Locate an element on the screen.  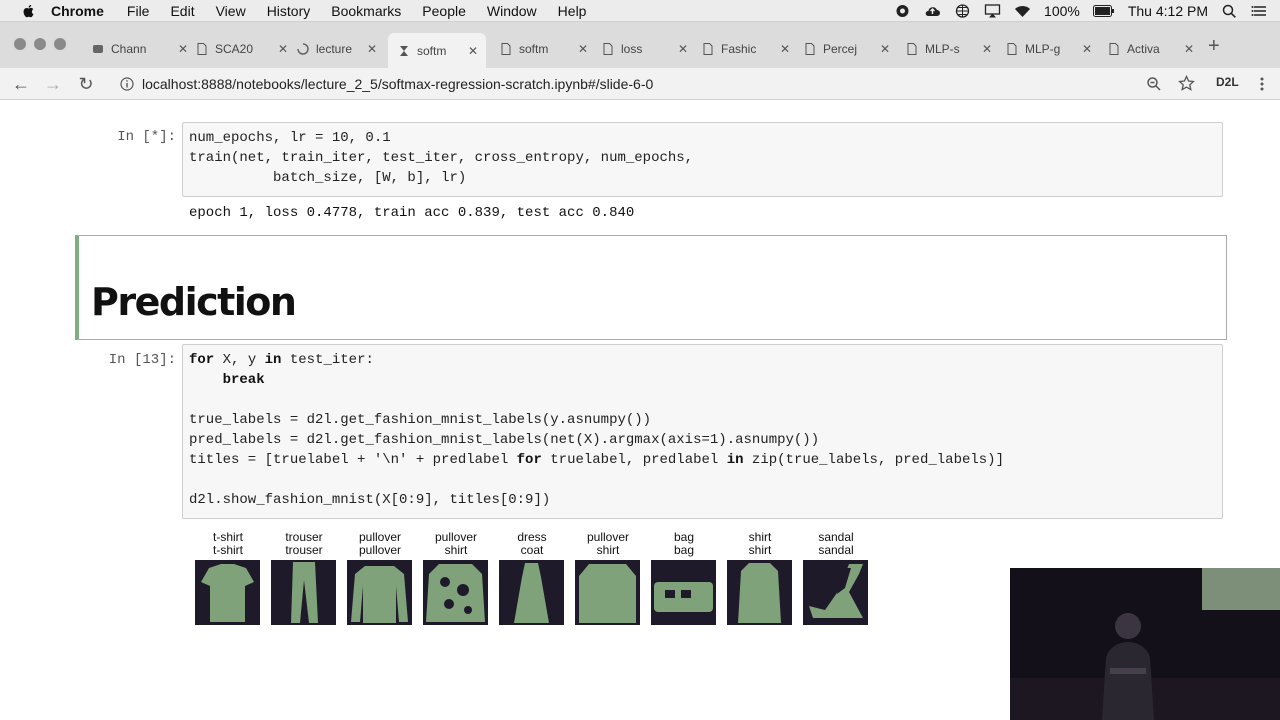
sandal-image is located at coordinates (835, 592).